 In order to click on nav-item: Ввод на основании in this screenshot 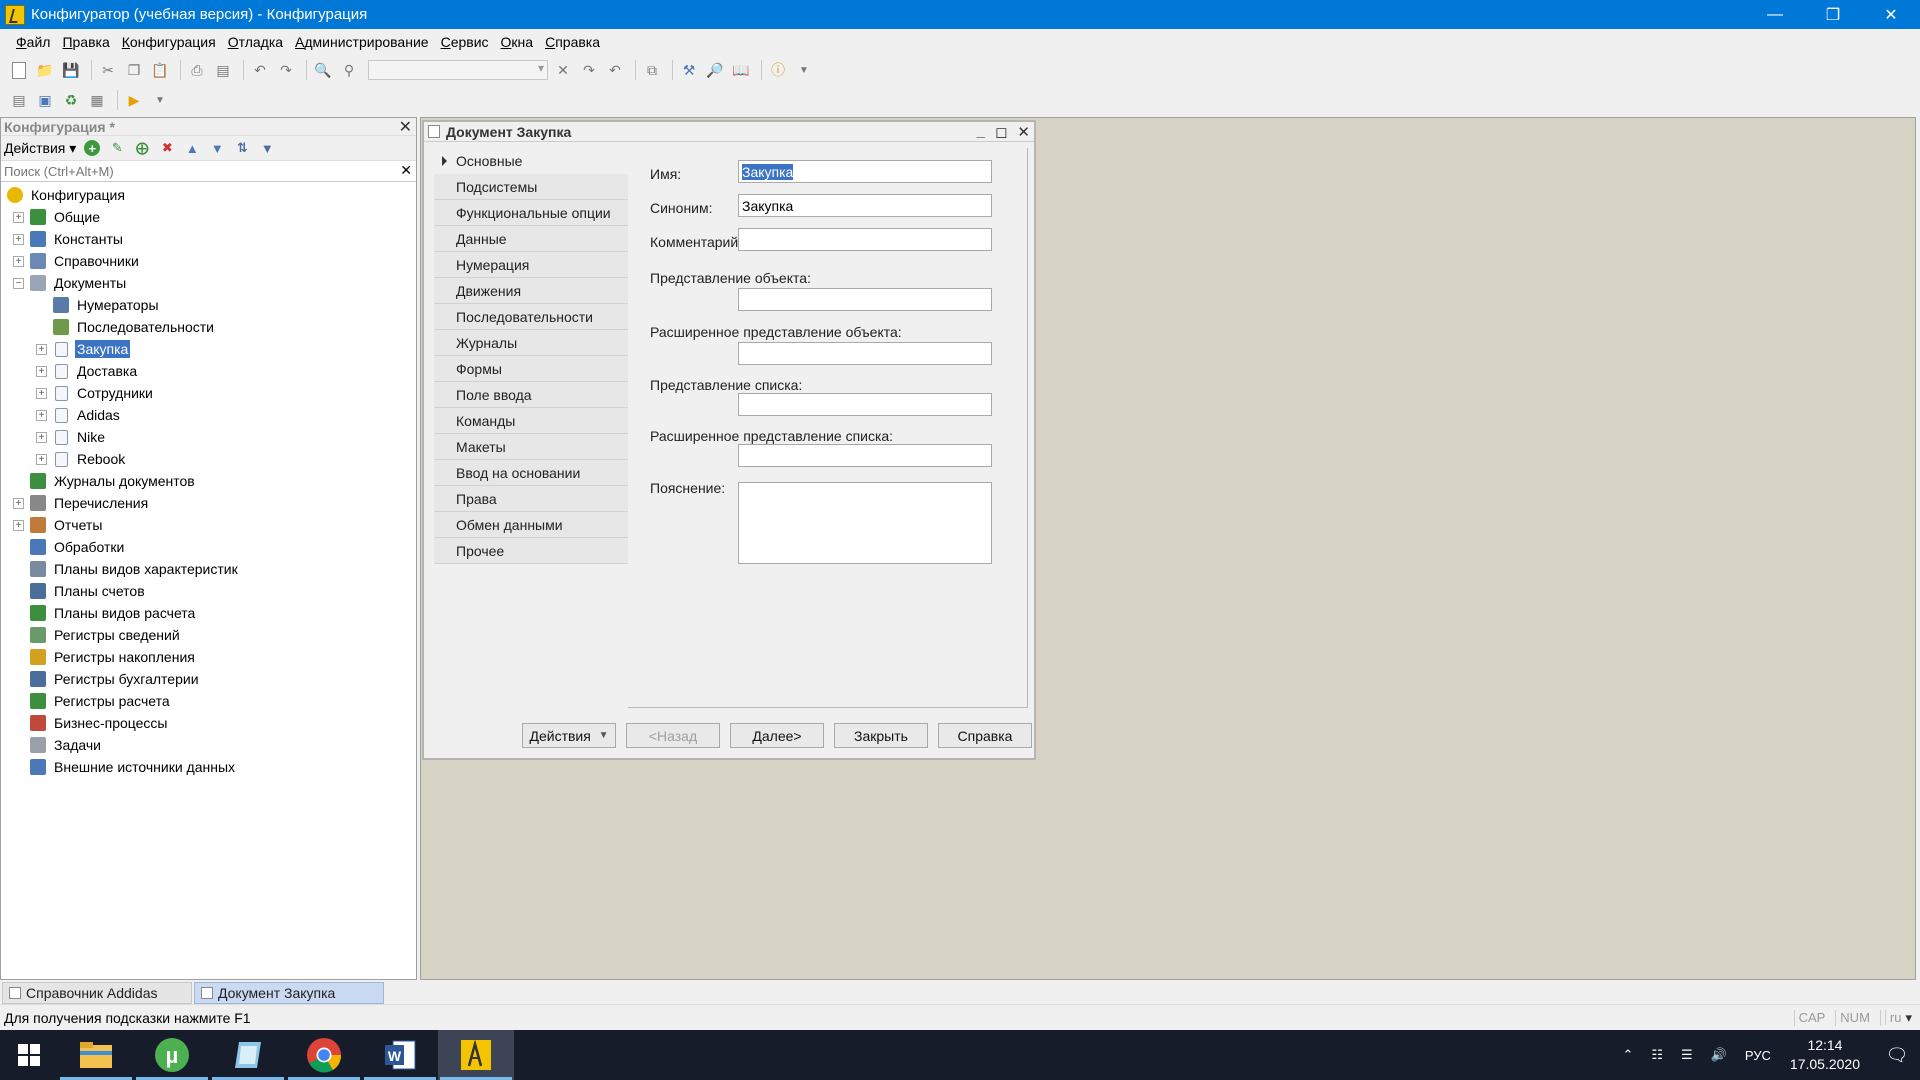, I will do `click(532, 473)`.